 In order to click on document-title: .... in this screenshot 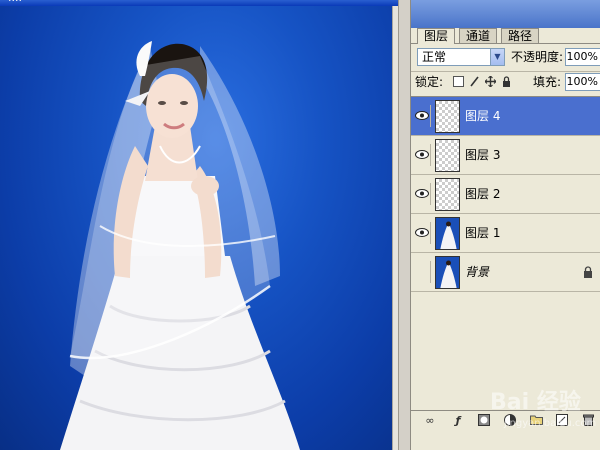, I will do `click(15, 2)`.